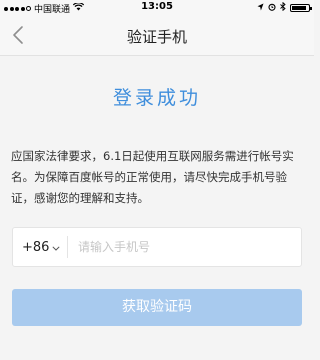 This screenshot has height=360, width=320. I want to click on bluetooth-icon, so click(283, 7).